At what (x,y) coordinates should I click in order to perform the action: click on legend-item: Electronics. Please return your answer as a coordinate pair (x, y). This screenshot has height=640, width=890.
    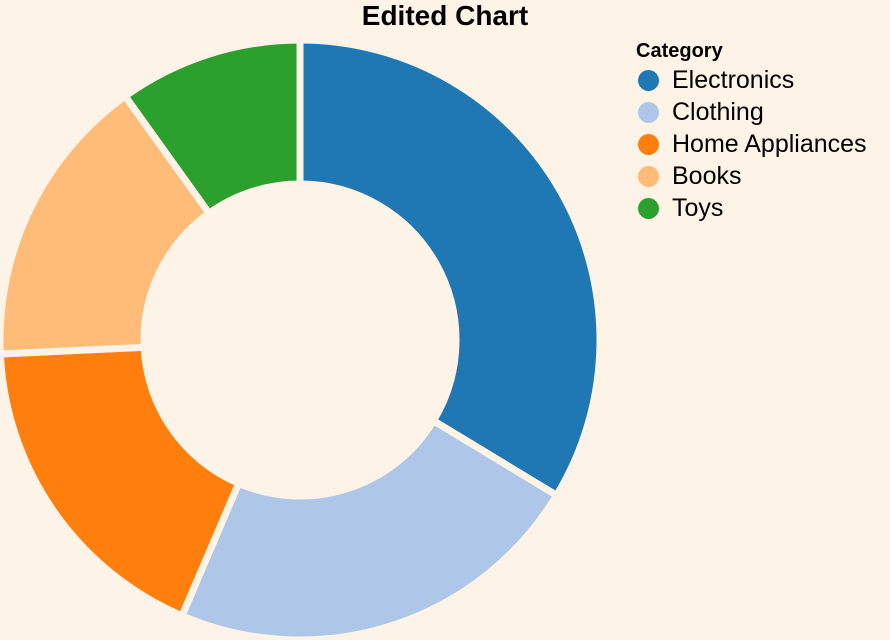
    Looking at the image, I should click on (751, 80).